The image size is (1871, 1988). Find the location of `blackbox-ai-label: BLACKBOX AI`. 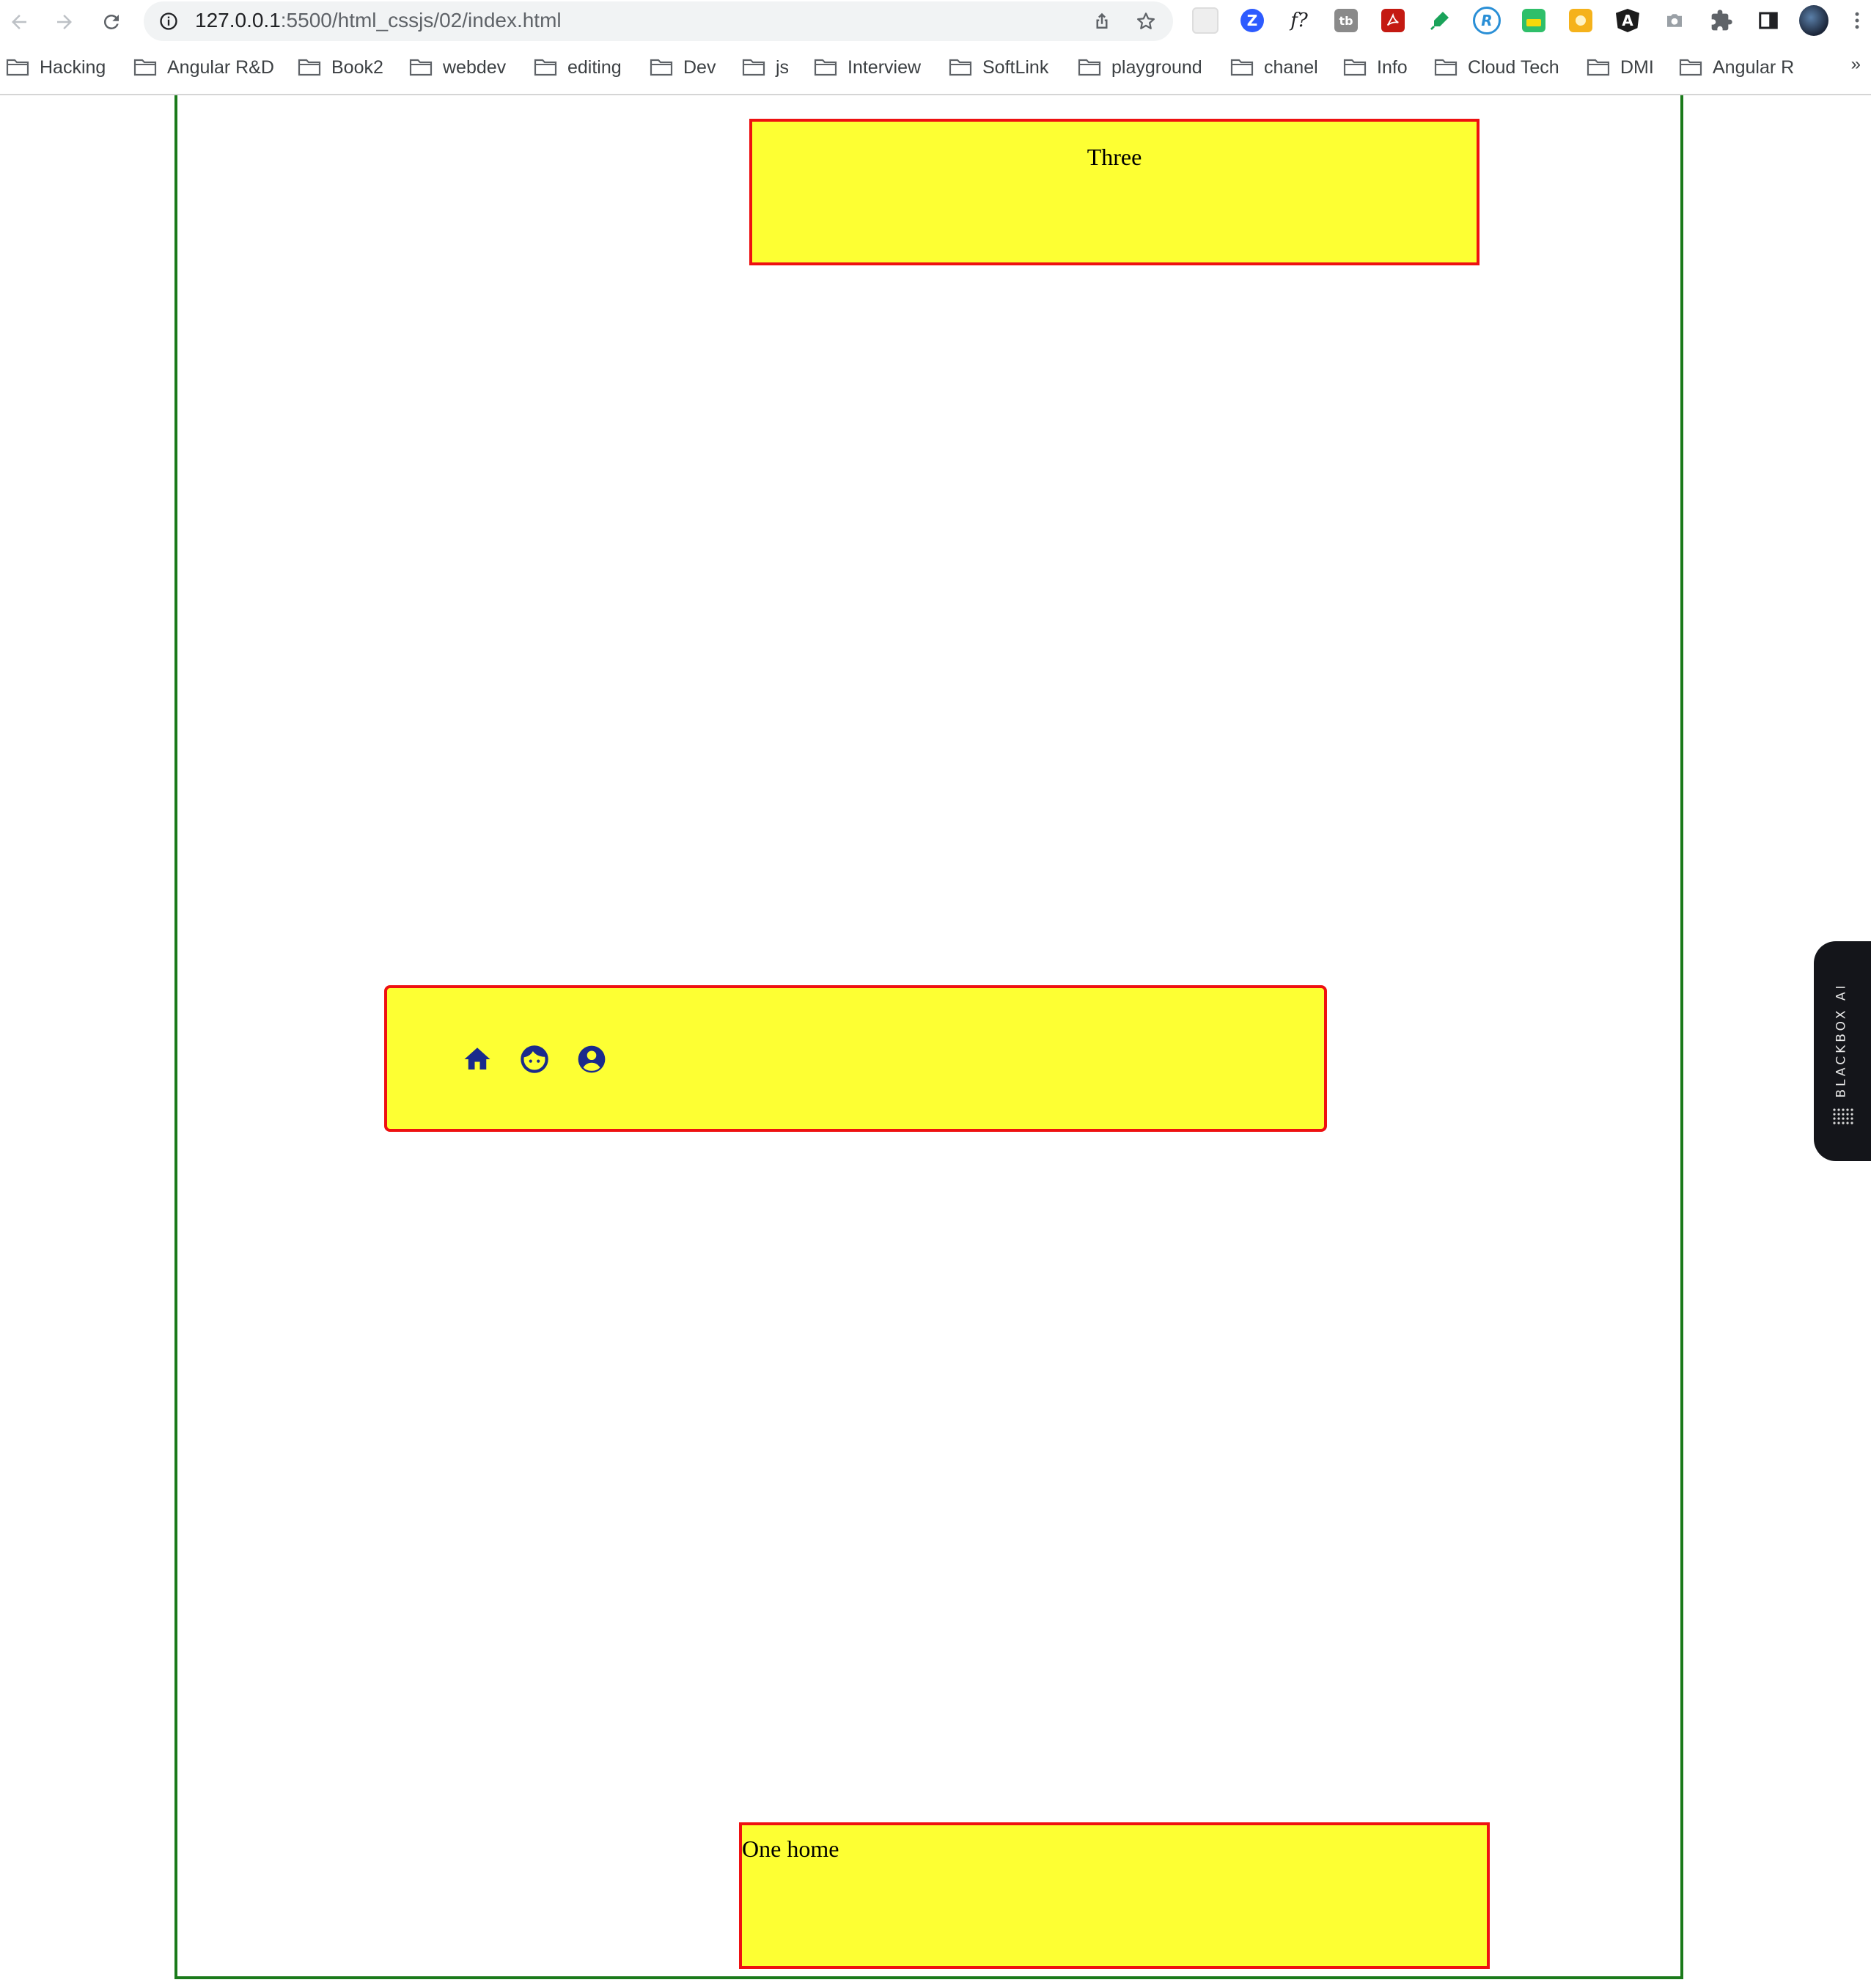

blackbox-ai-label: BLACKBOX AI is located at coordinates (1842, 1040).